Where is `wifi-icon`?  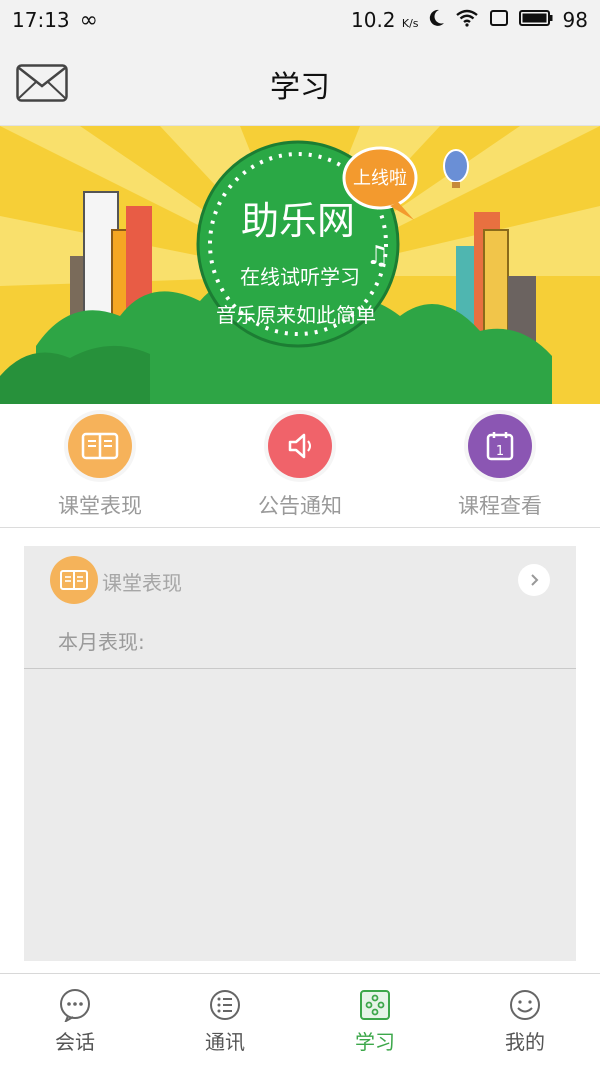
wifi-icon is located at coordinates (467, 20).